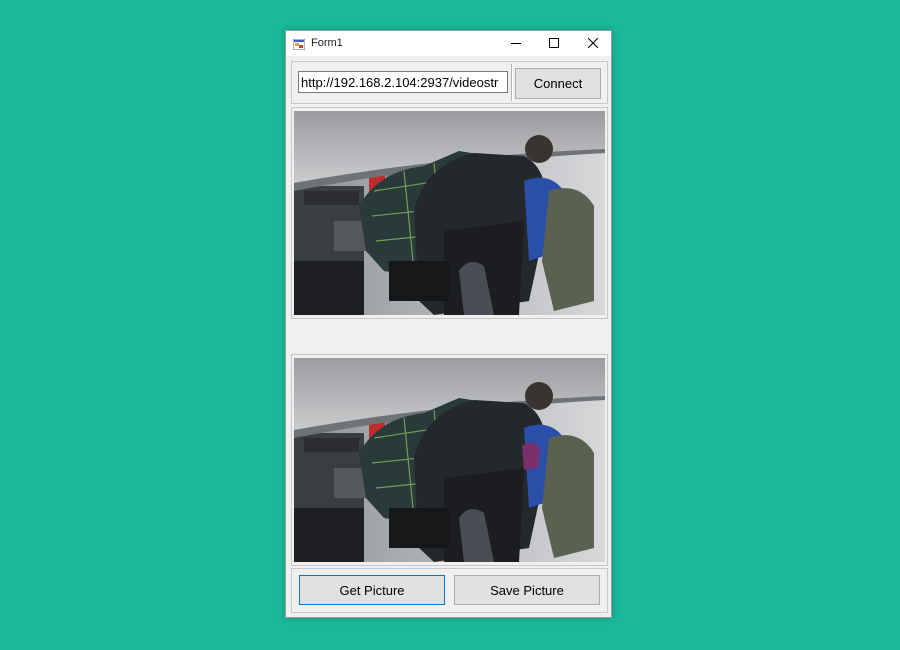 This screenshot has width=900, height=650. I want to click on maximize-button, so click(554, 43).